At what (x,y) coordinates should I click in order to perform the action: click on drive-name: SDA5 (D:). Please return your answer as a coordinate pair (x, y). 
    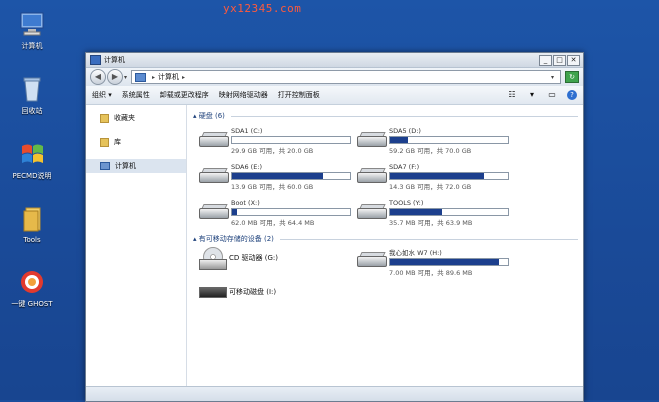
    Looking at the image, I should click on (405, 131).